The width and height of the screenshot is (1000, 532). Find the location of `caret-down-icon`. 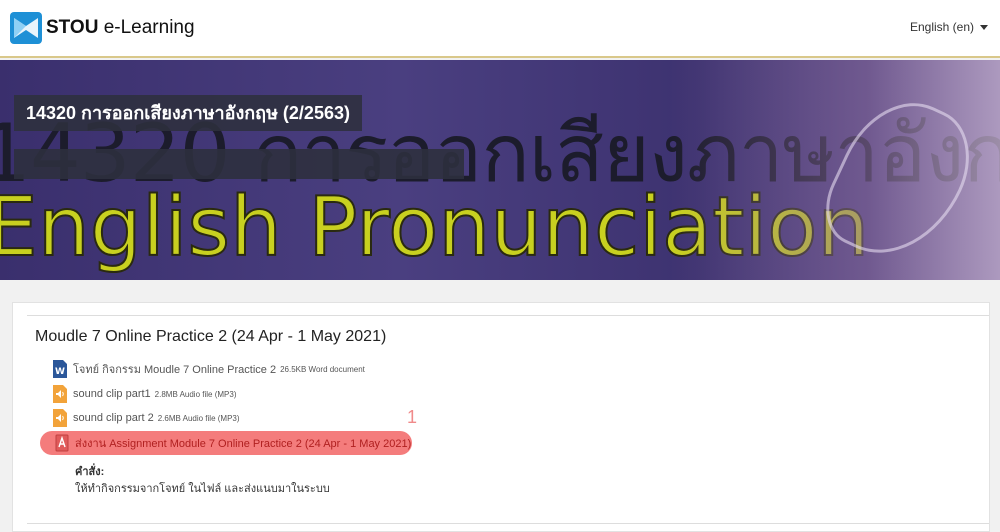

caret-down-icon is located at coordinates (984, 27).